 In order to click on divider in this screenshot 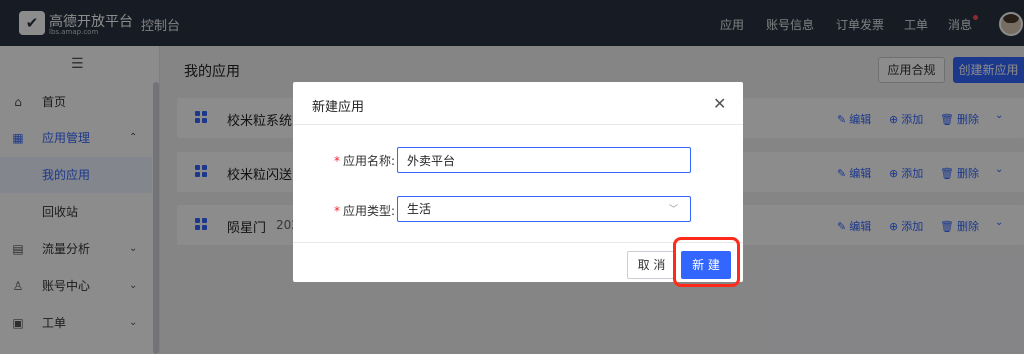, I will do `click(518, 124)`.